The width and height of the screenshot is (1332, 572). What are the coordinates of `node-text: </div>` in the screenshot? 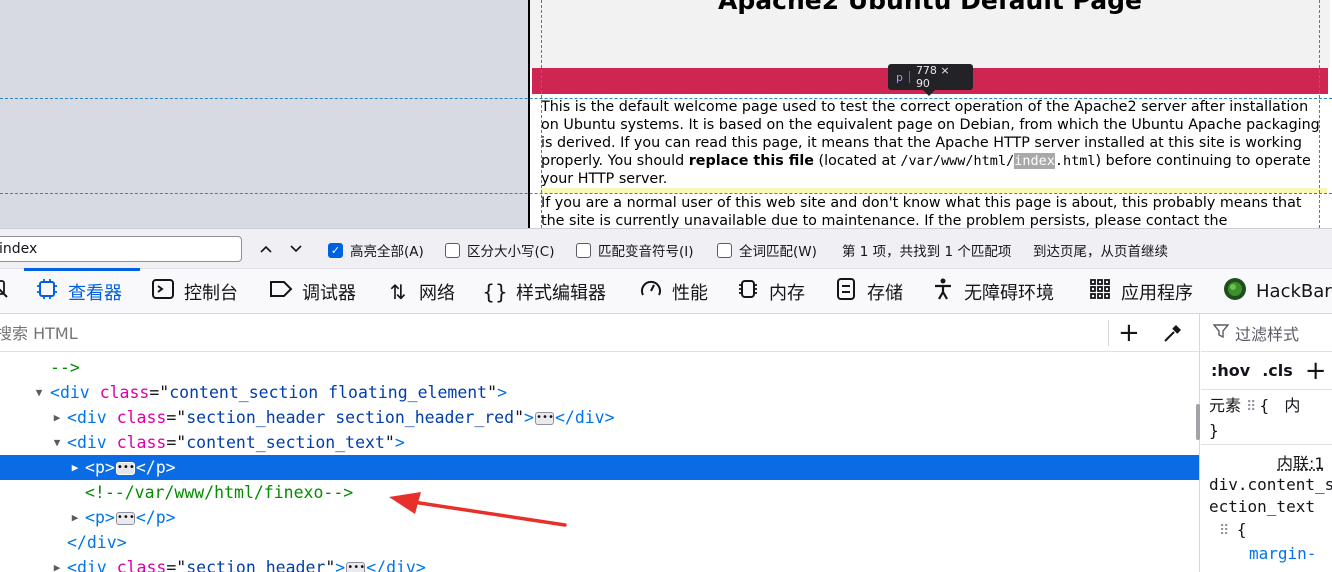 It's located at (97, 542).